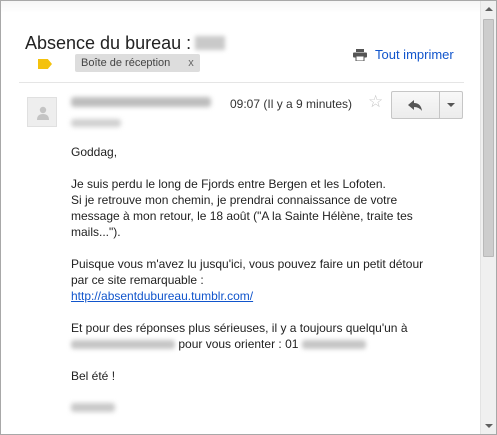 This screenshot has height=435, width=497. What do you see at coordinates (162, 296) in the screenshot?
I see `website-link: http://absentdubureau.tumblr.com/` at bounding box center [162, 296].